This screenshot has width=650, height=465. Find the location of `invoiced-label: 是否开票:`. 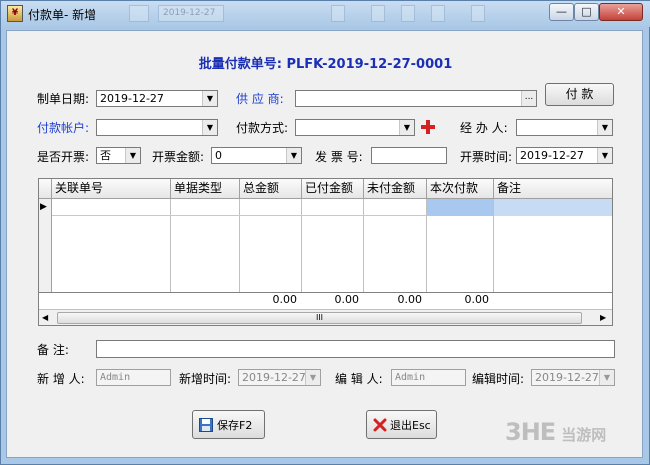

invoiced-label: 是否开票: is located at coordinates (63, 157).